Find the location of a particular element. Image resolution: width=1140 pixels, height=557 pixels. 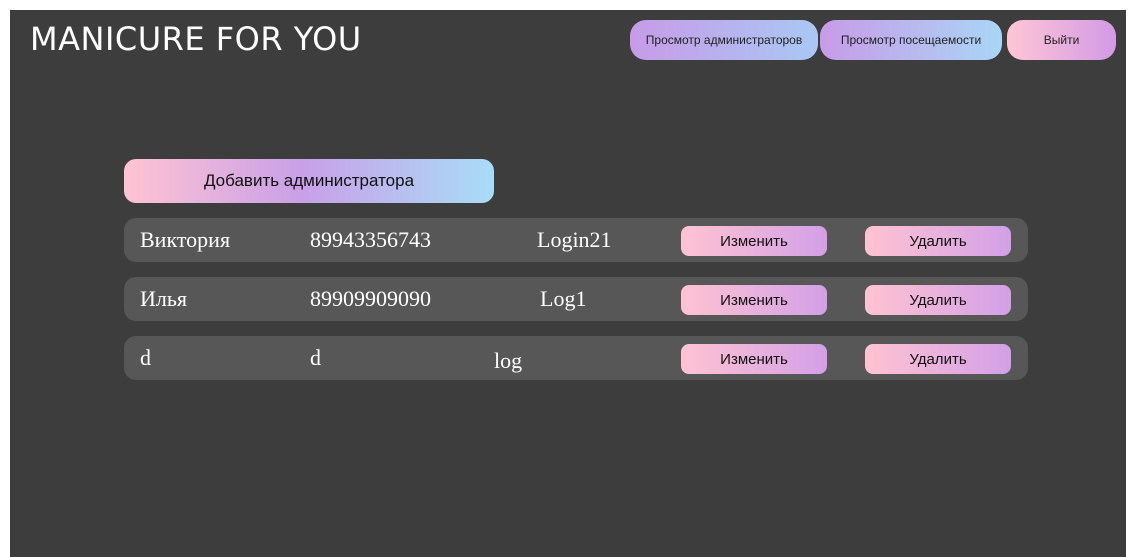

admin-login: Log1 is located at coordinates (563, 298).